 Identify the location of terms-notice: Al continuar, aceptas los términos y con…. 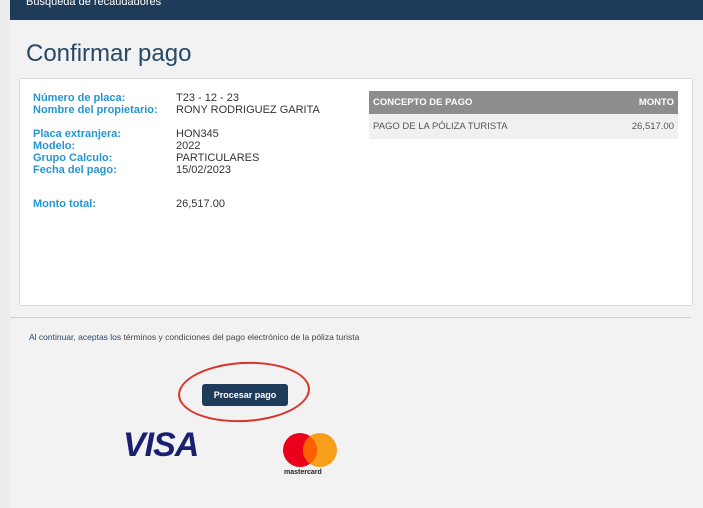
(194, 337).